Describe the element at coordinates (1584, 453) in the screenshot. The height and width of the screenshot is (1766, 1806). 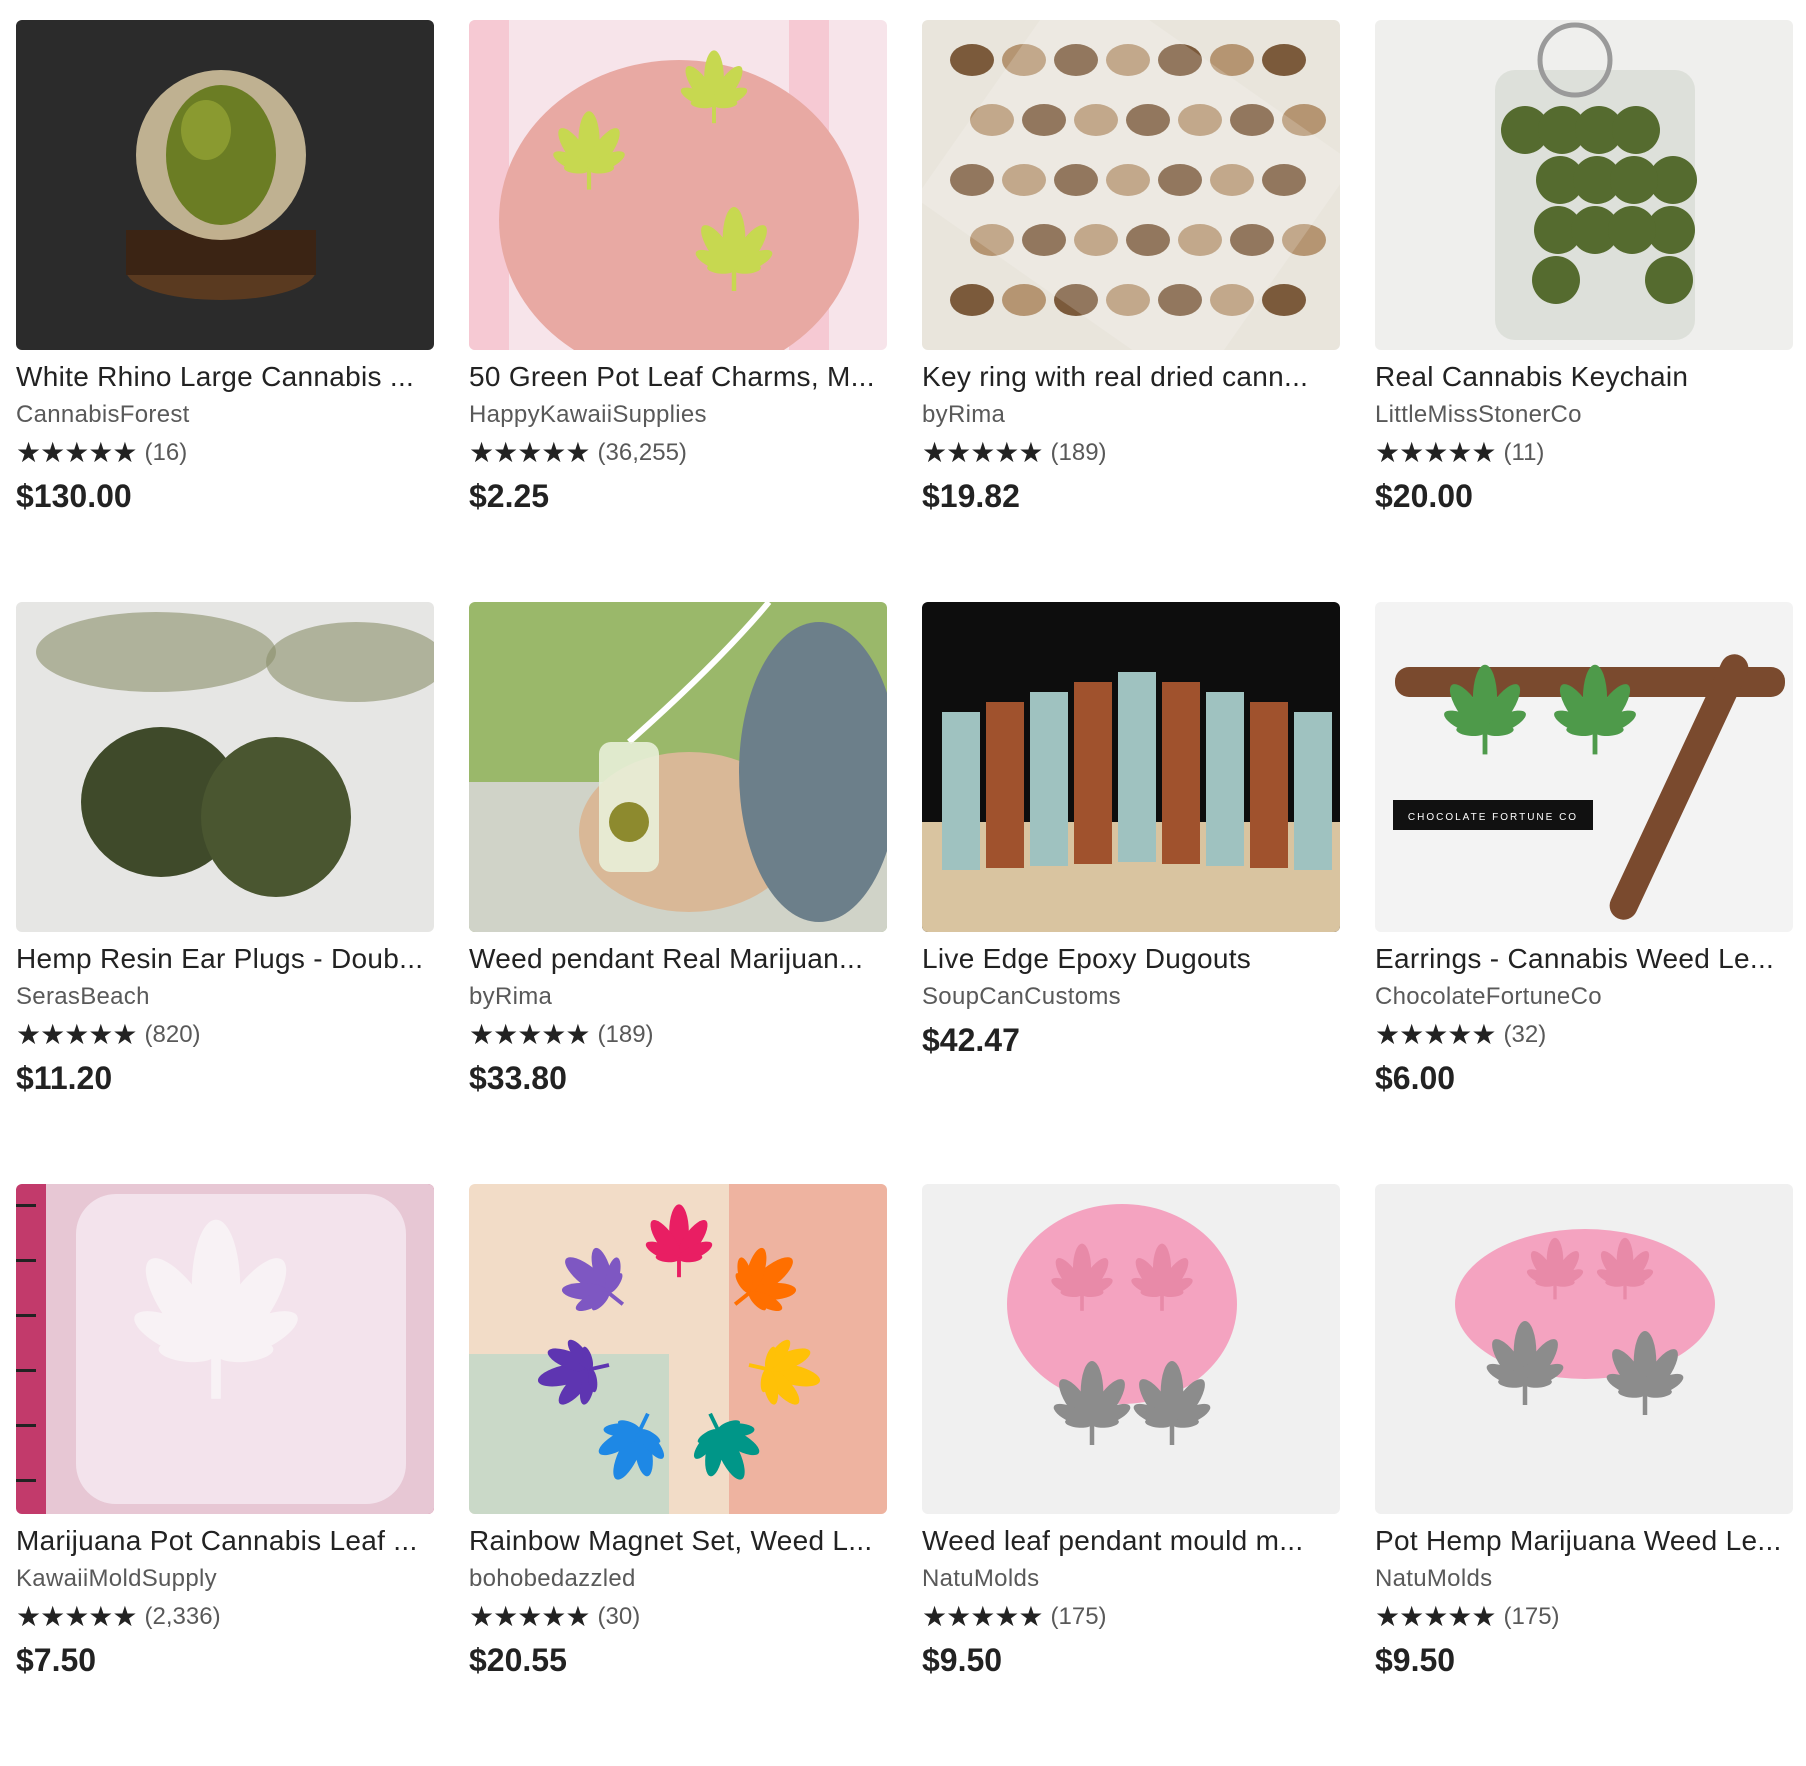
I see `rating: ★★★★★ (11)` at that location.